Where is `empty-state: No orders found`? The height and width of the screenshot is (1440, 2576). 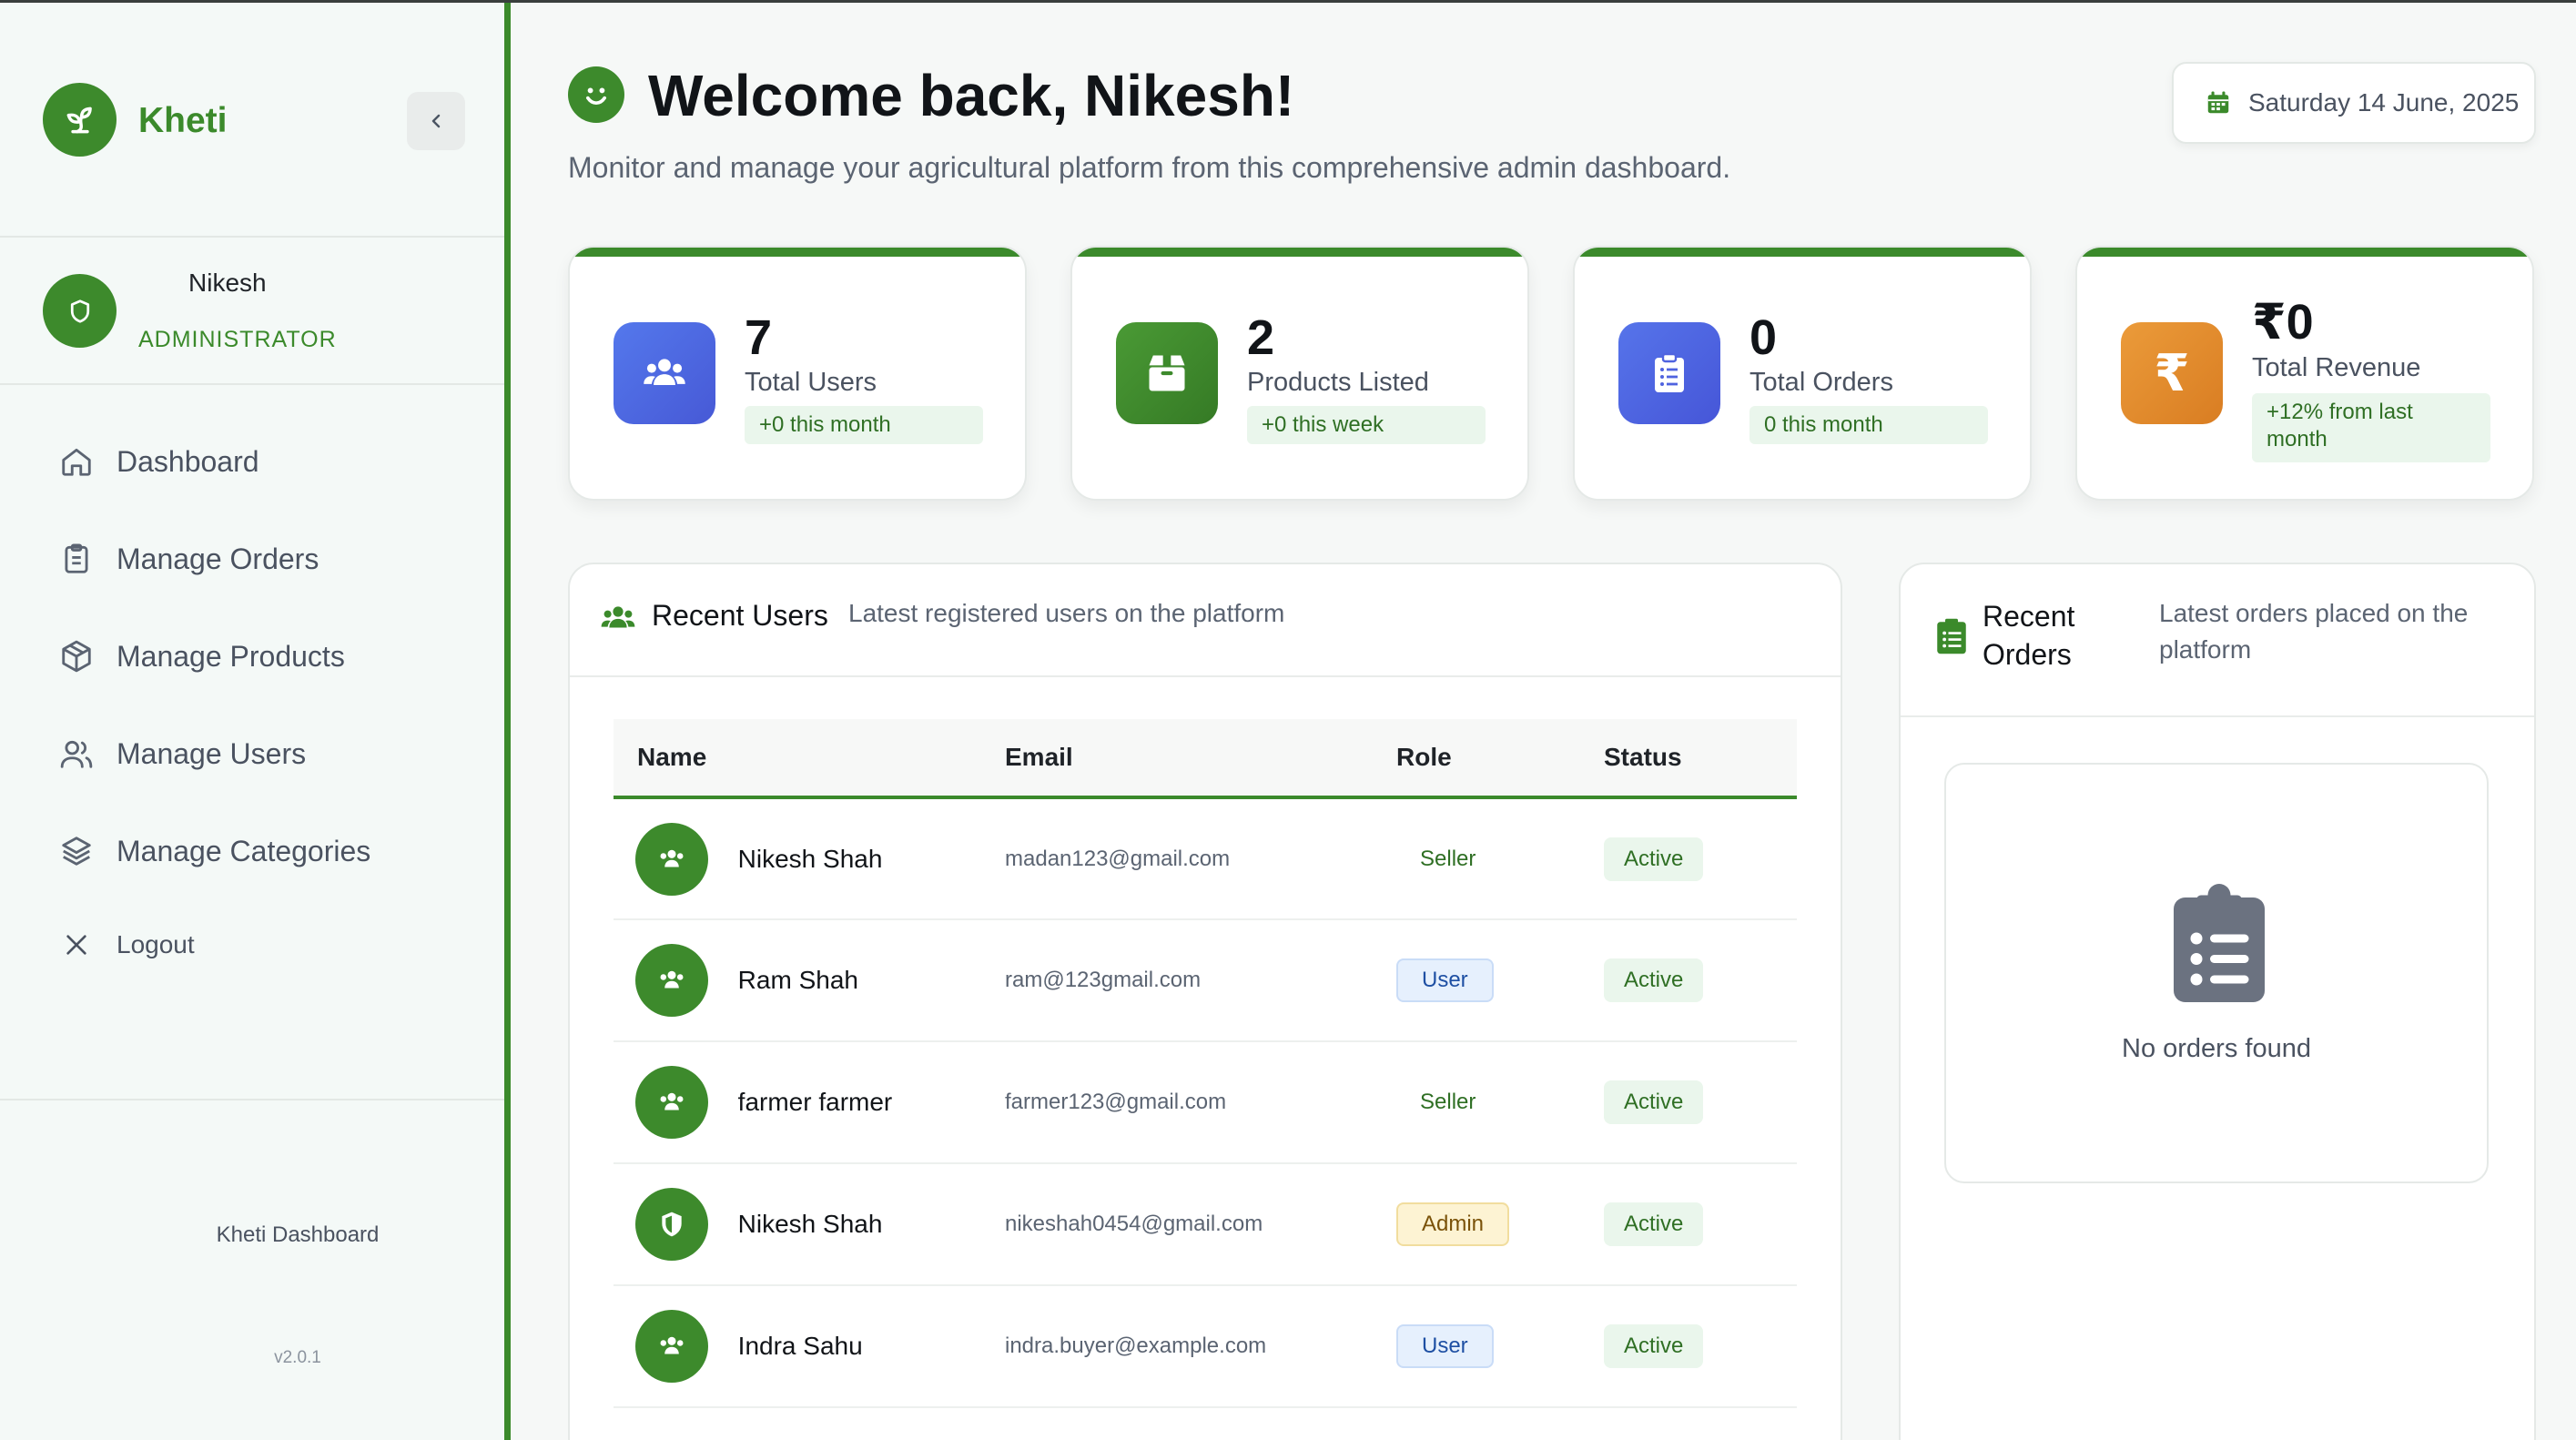
empty-state: No orders found is located at coordinates (2216, 973).